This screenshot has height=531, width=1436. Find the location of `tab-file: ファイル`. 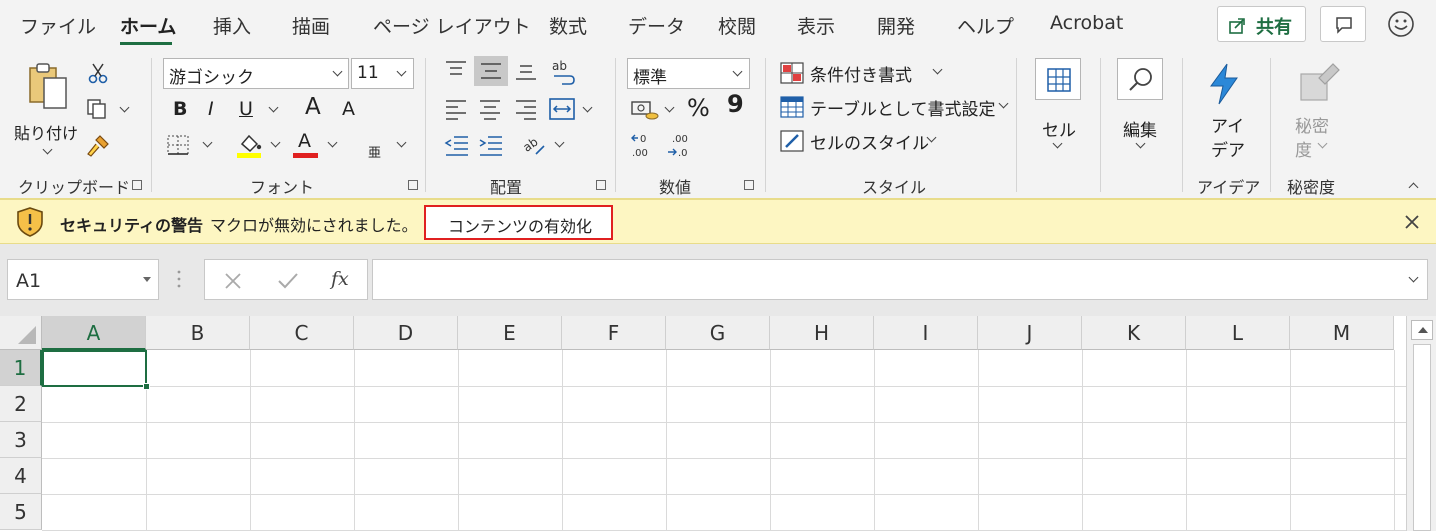

tab-file: ファイル is located at coordinates (58, 25).